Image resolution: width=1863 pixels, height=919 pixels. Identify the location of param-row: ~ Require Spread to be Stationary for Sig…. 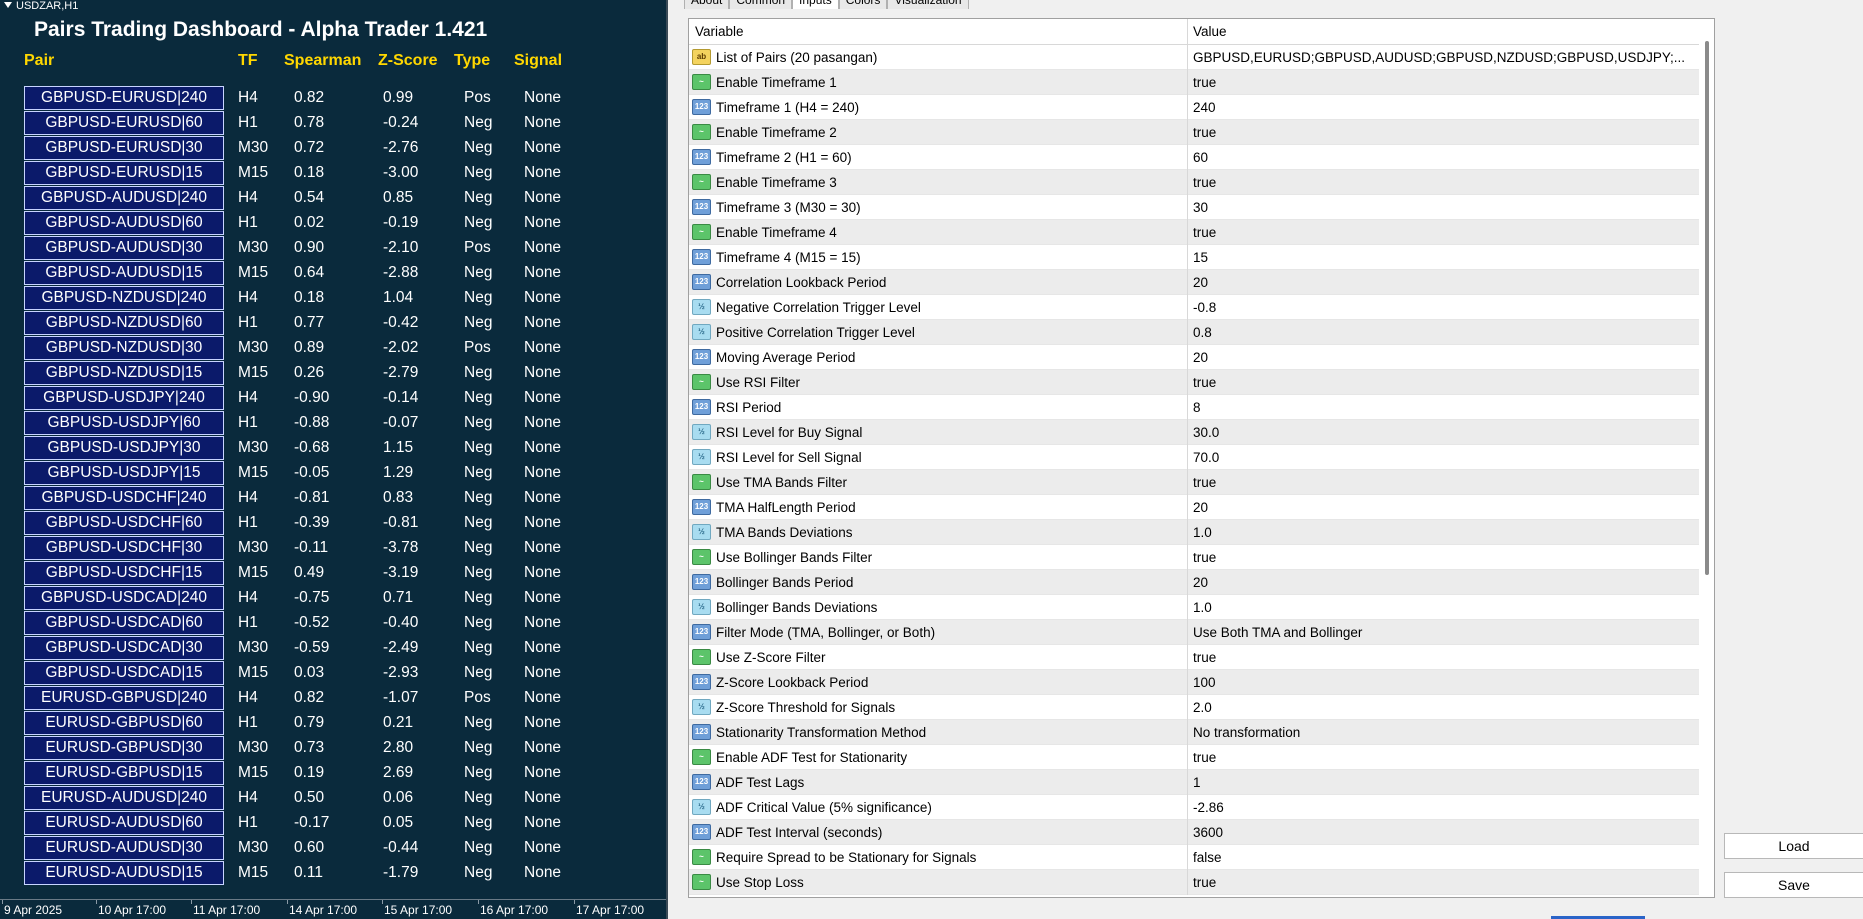
(1194, 857).